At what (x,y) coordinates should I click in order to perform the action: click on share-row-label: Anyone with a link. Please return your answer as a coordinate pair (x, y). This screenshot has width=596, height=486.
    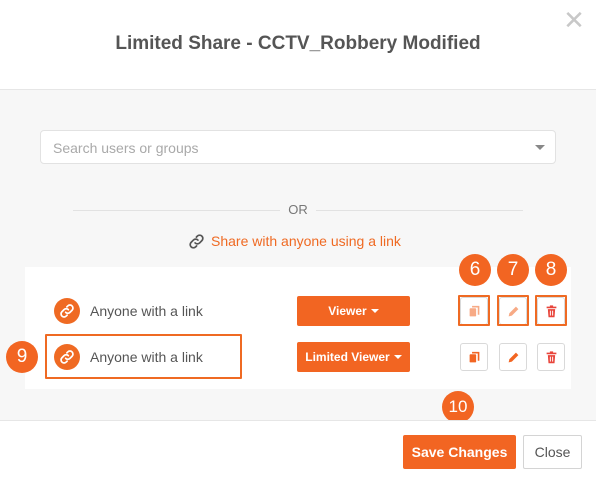
    Looking at the image, I should click on (146, 311).